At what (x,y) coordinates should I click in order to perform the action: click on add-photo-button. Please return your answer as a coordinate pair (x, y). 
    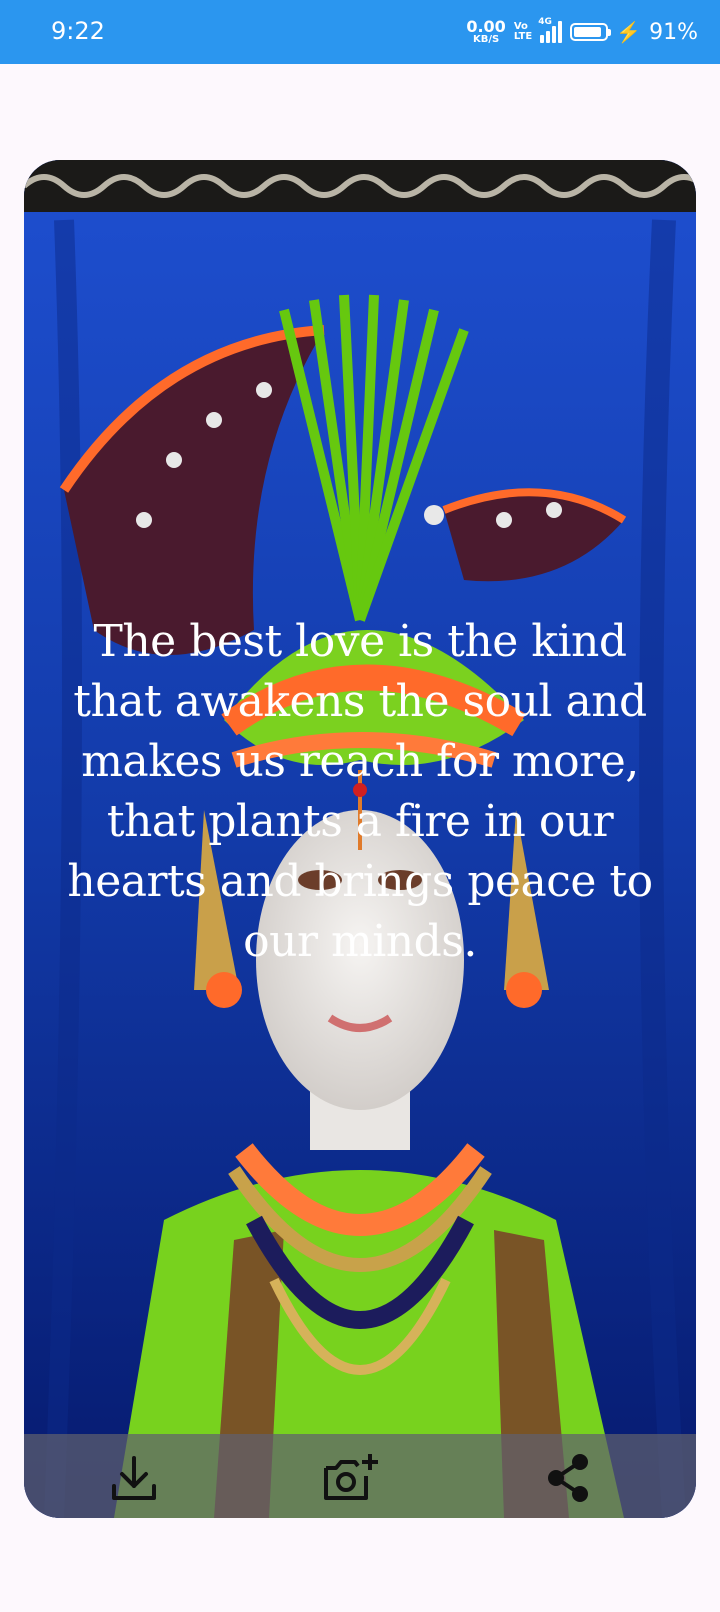
    Looking at the image, I should click on (352, 1478).